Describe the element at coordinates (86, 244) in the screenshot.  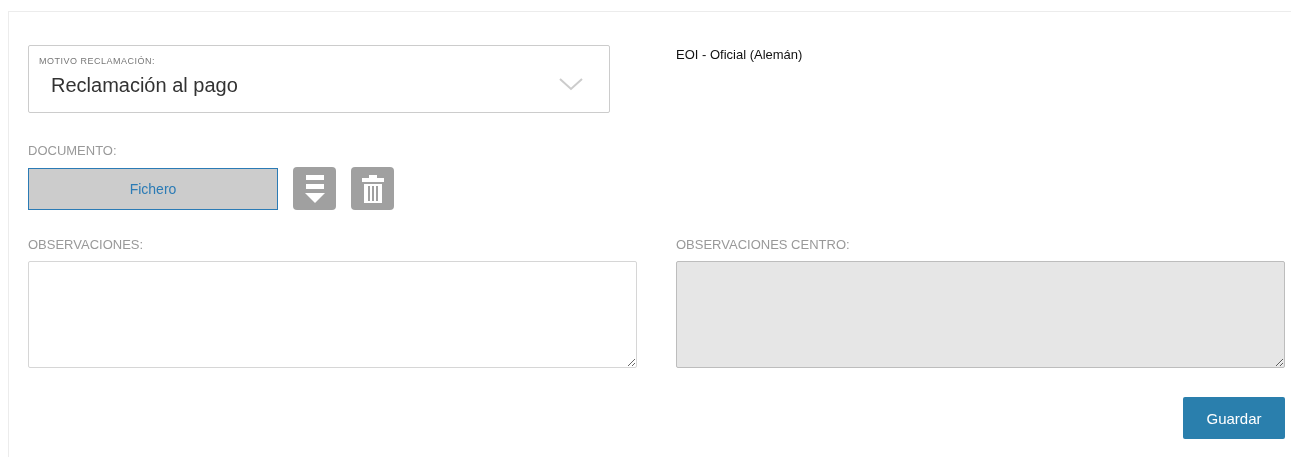
I see `notes-label: OBSERVACIONES:` at that location.